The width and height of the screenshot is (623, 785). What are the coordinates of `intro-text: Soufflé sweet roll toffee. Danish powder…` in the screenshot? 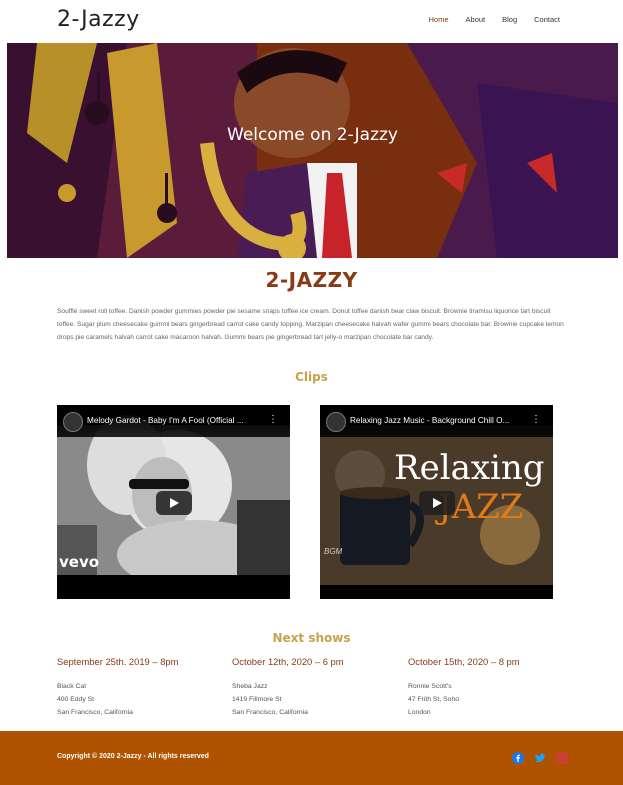 It's located at (310, 324).